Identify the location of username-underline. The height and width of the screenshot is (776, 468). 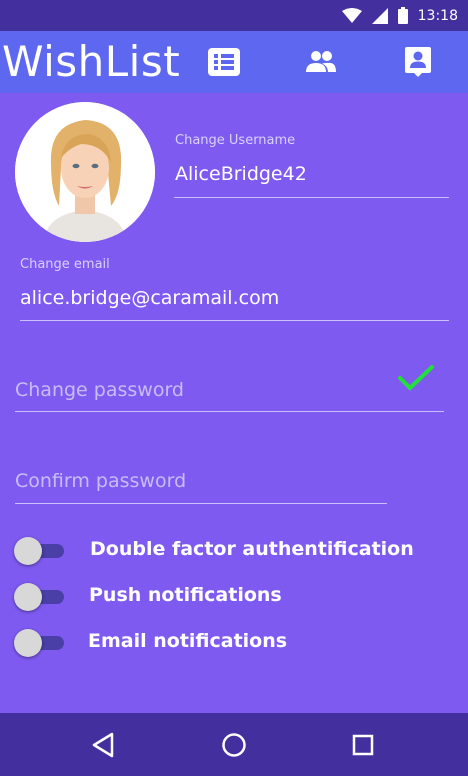
(311, 197).